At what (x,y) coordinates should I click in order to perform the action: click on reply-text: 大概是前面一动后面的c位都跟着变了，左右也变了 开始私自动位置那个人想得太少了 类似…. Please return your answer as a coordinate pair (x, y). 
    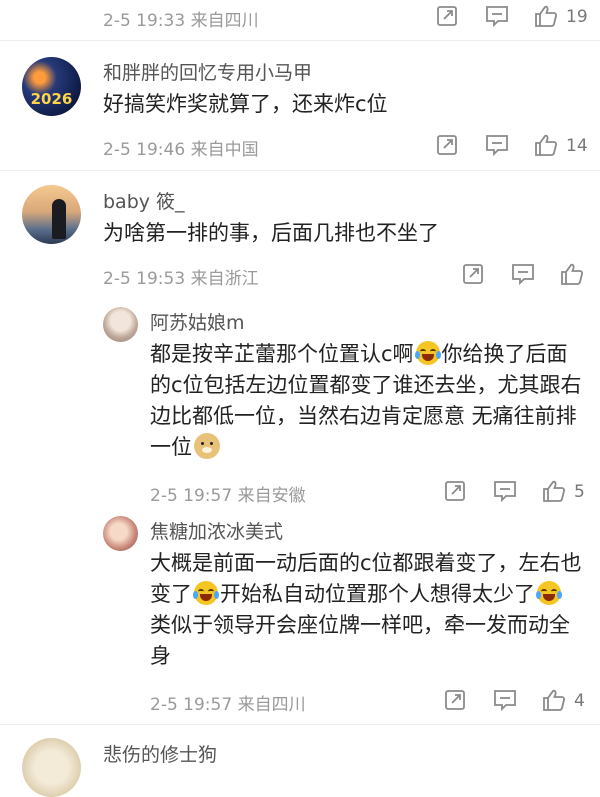
    Looking at the image, I should click on (366, 610).